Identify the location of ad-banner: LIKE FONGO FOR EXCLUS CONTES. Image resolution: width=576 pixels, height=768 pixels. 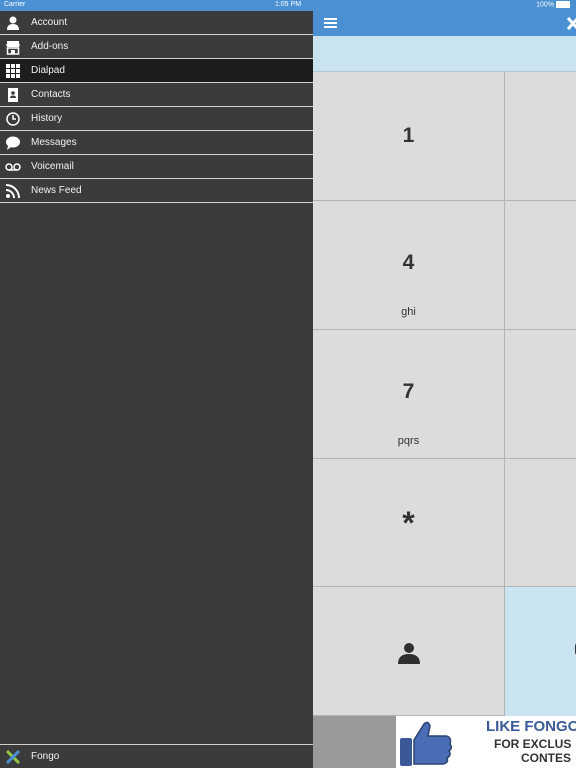
(486, 742).